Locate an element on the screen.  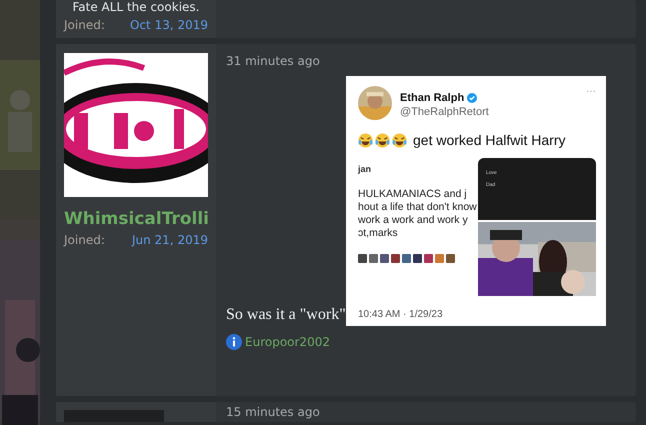
quoted-text-line: hout a life that don't know is located at coordinates (418, 207).